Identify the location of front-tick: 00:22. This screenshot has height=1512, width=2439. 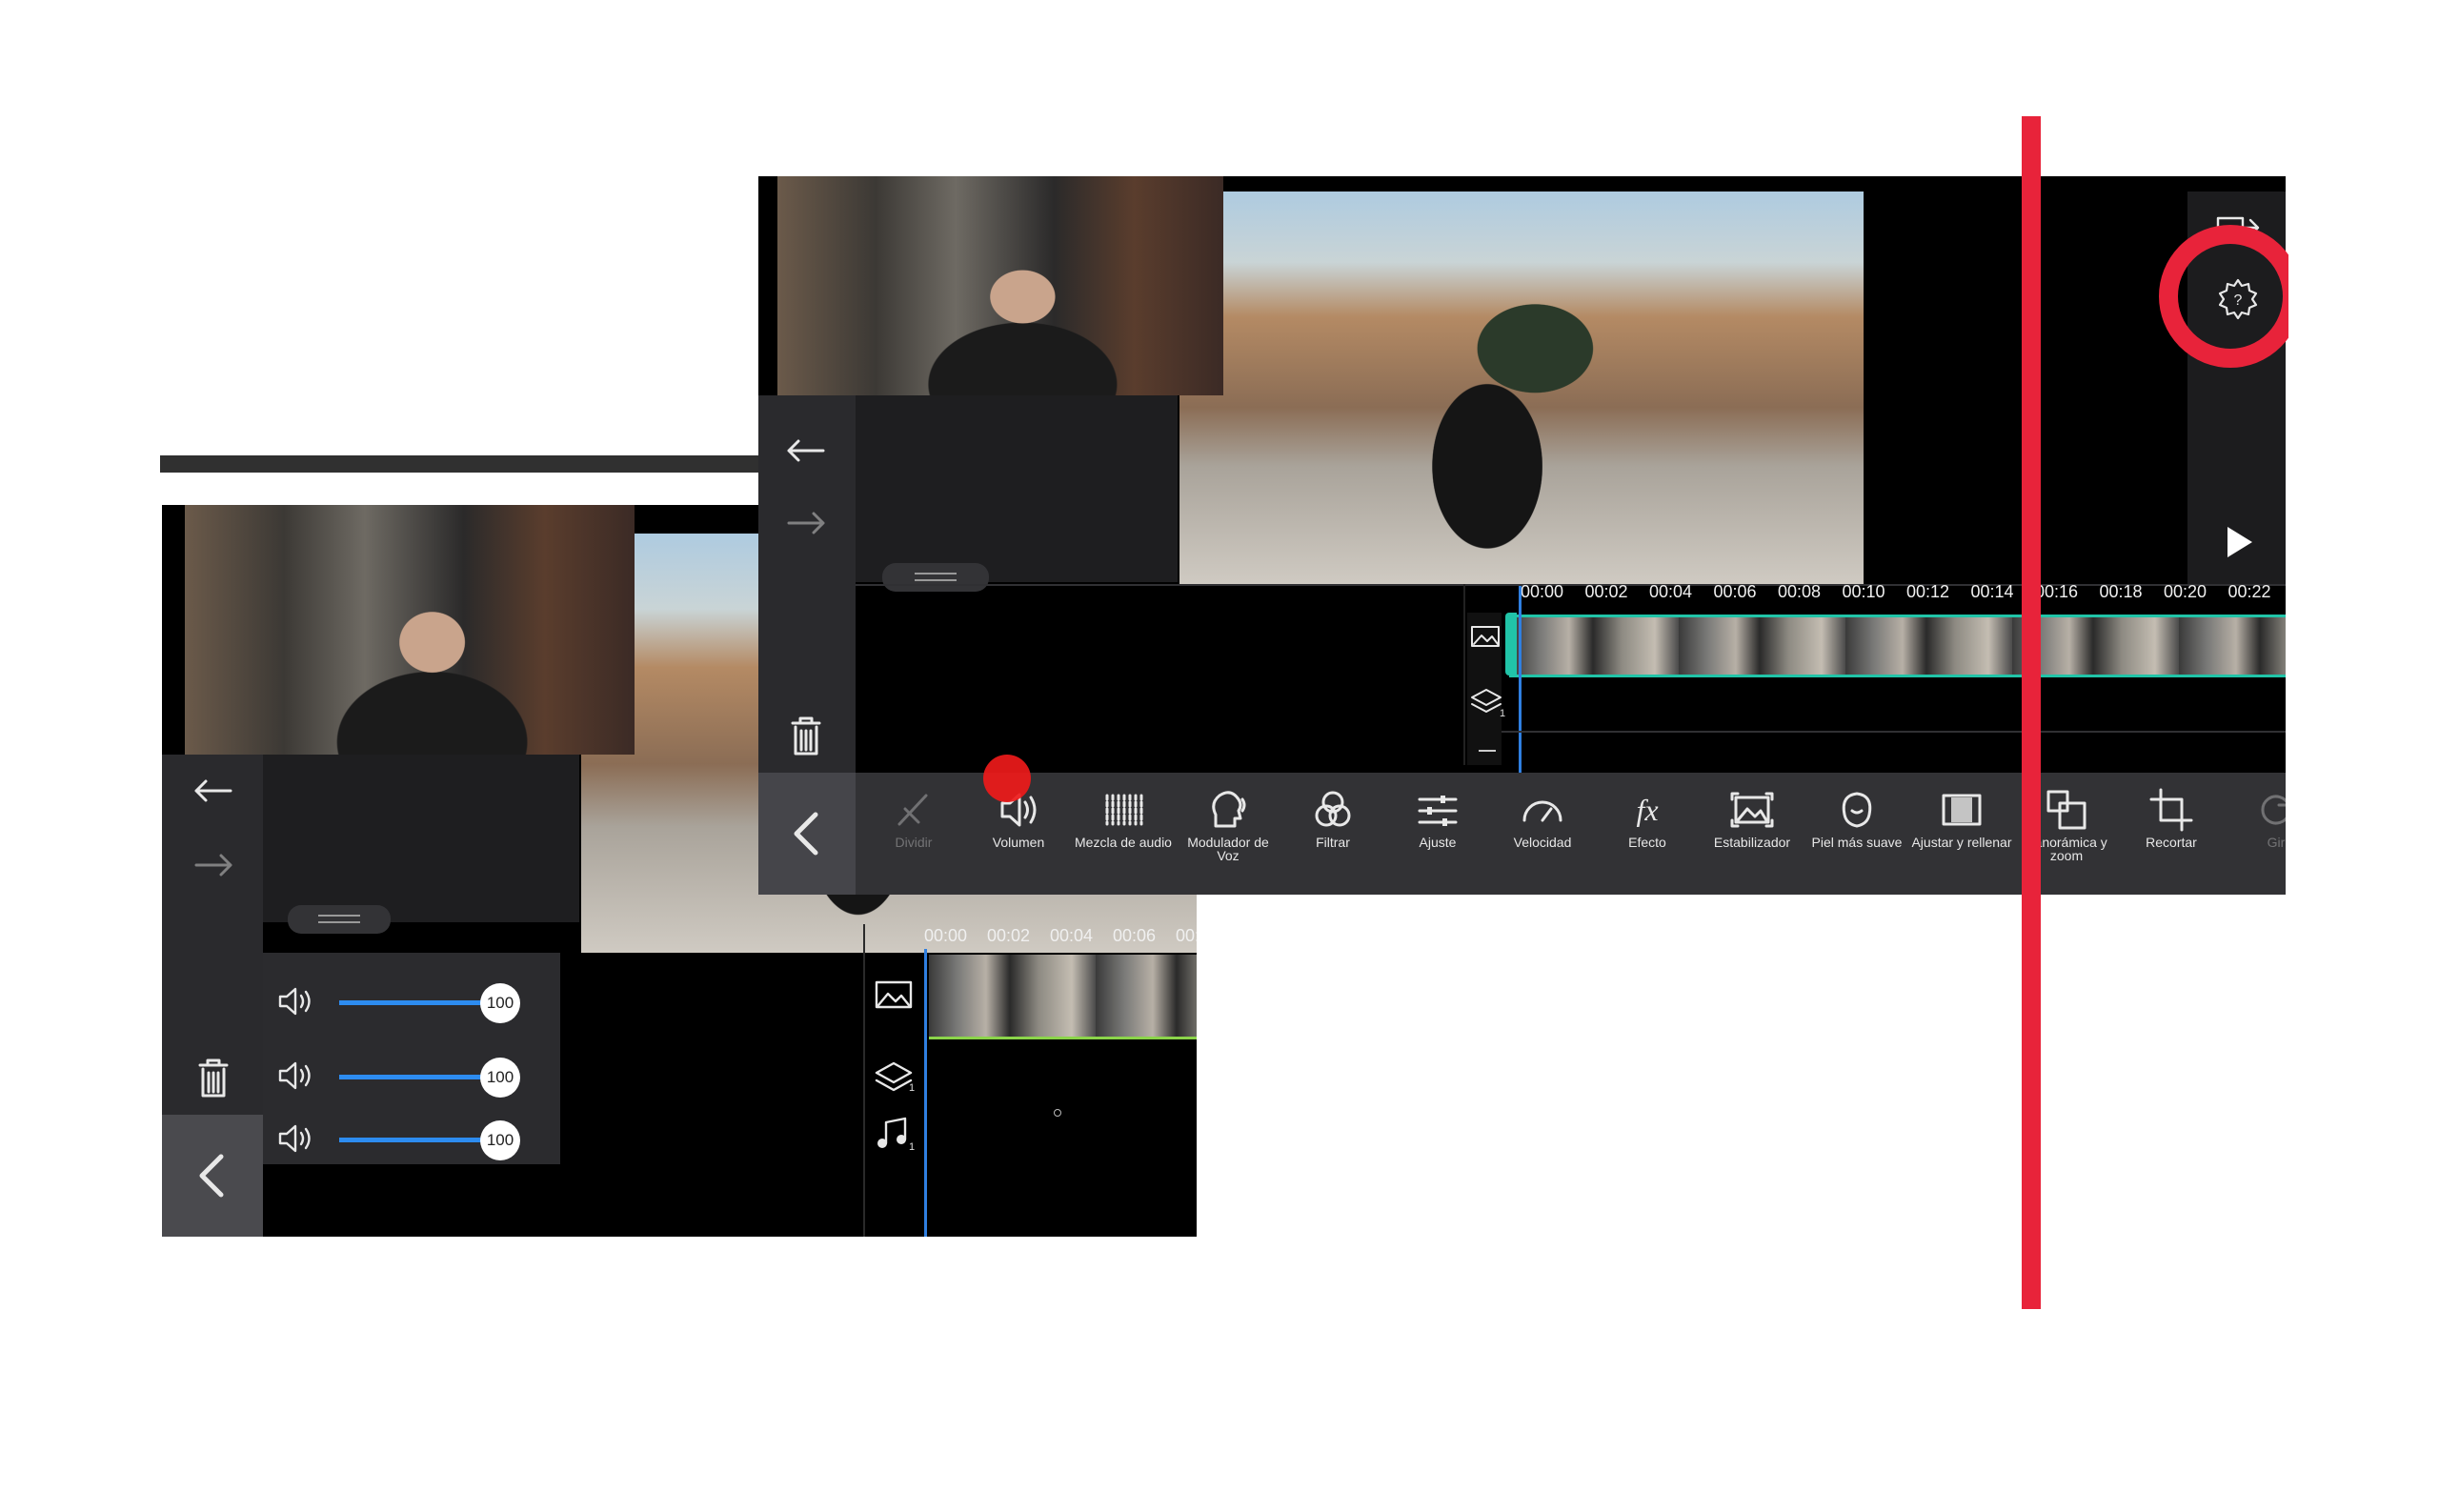
(2249, 591).